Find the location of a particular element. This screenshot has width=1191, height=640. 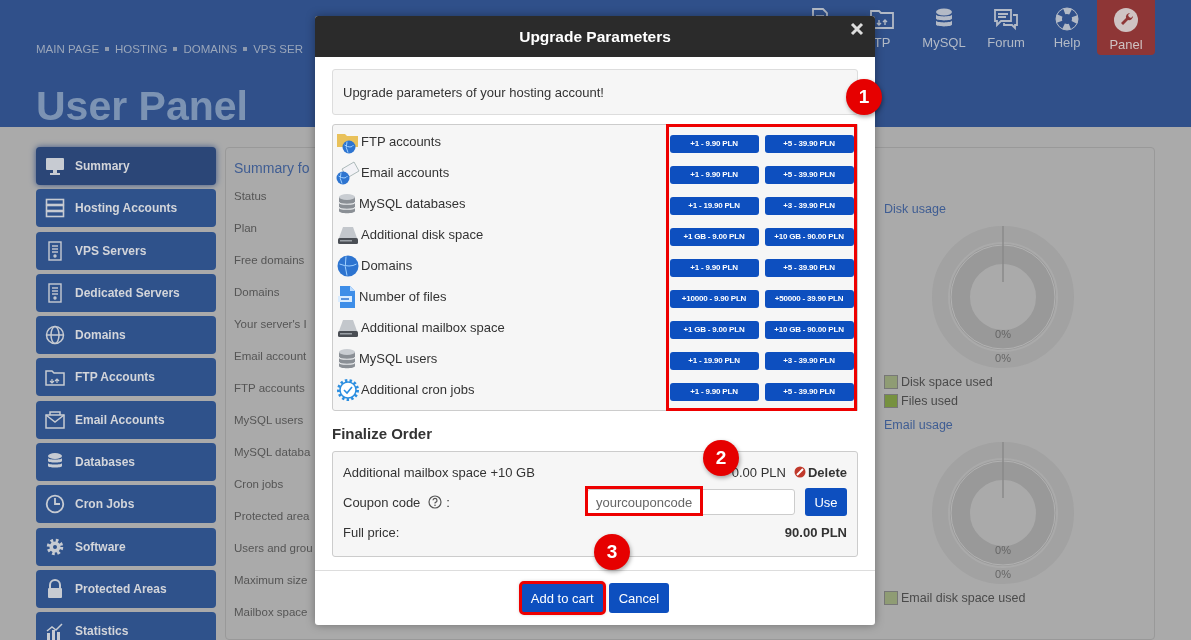

monitor-icon is located at coordinates (55, 166).